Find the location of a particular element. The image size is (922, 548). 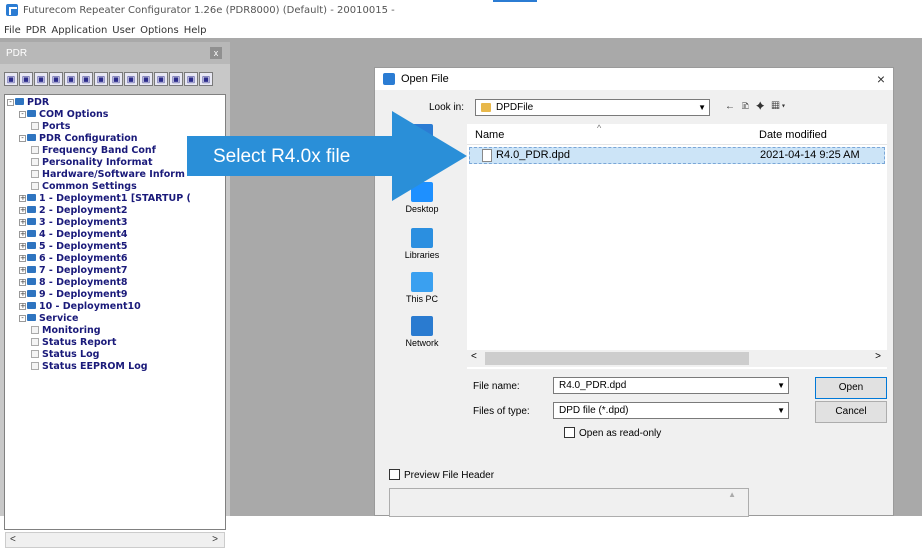

tree-node: +1 - Deployment1 [STARTUP ( is located at coordinates (105, 199).